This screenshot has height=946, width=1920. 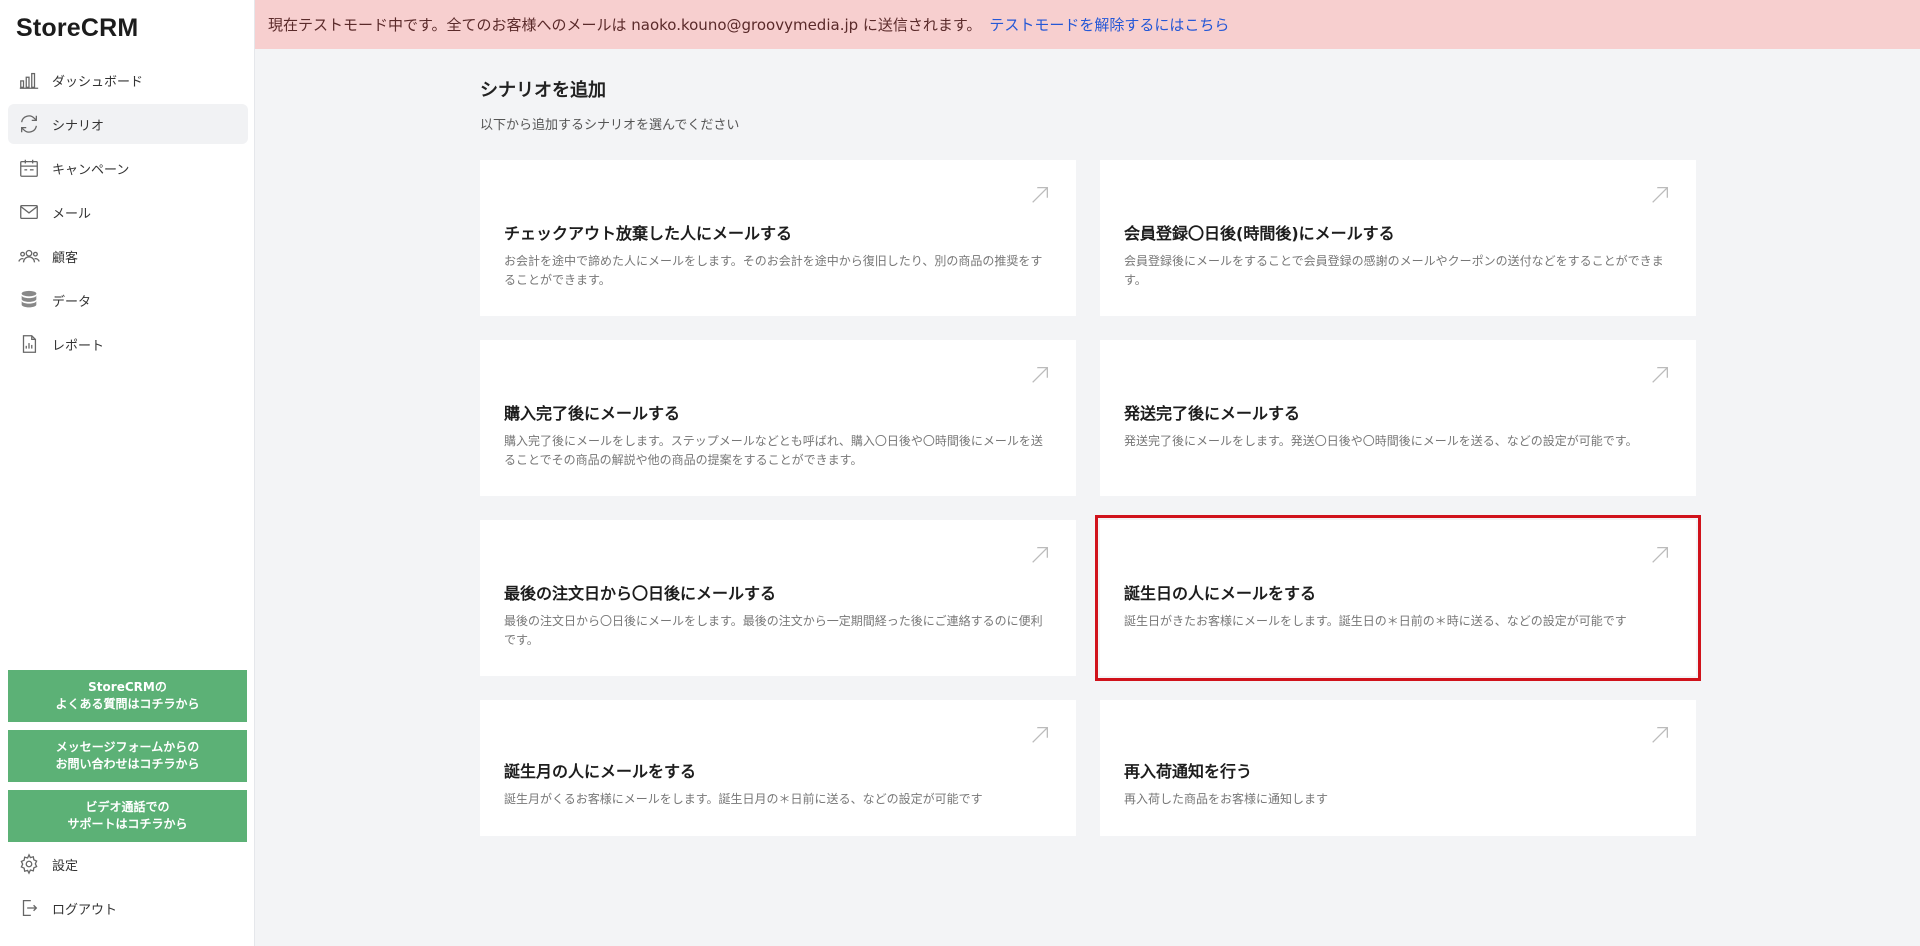 What do you see at coordinates (78, 346) in the screenshot?
I see `sidebar-item-label: レポート` at bounding box center [78, 346].